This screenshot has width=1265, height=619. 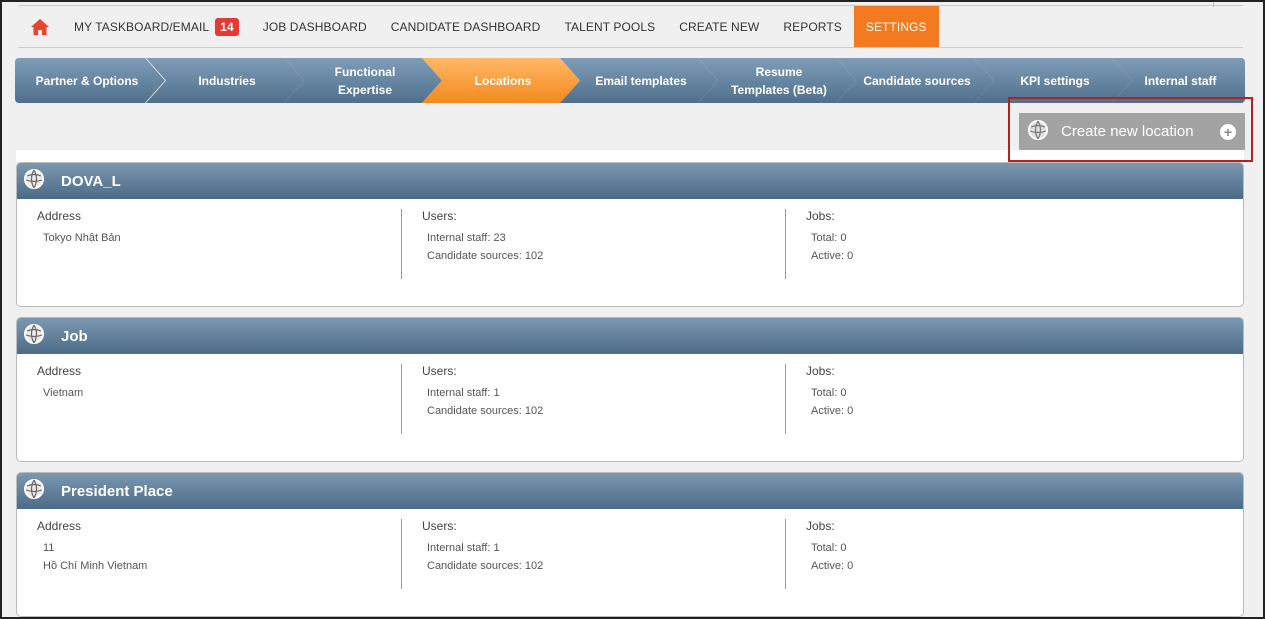 I want to click on tab-label: Industries, so click(x=227, y=80).